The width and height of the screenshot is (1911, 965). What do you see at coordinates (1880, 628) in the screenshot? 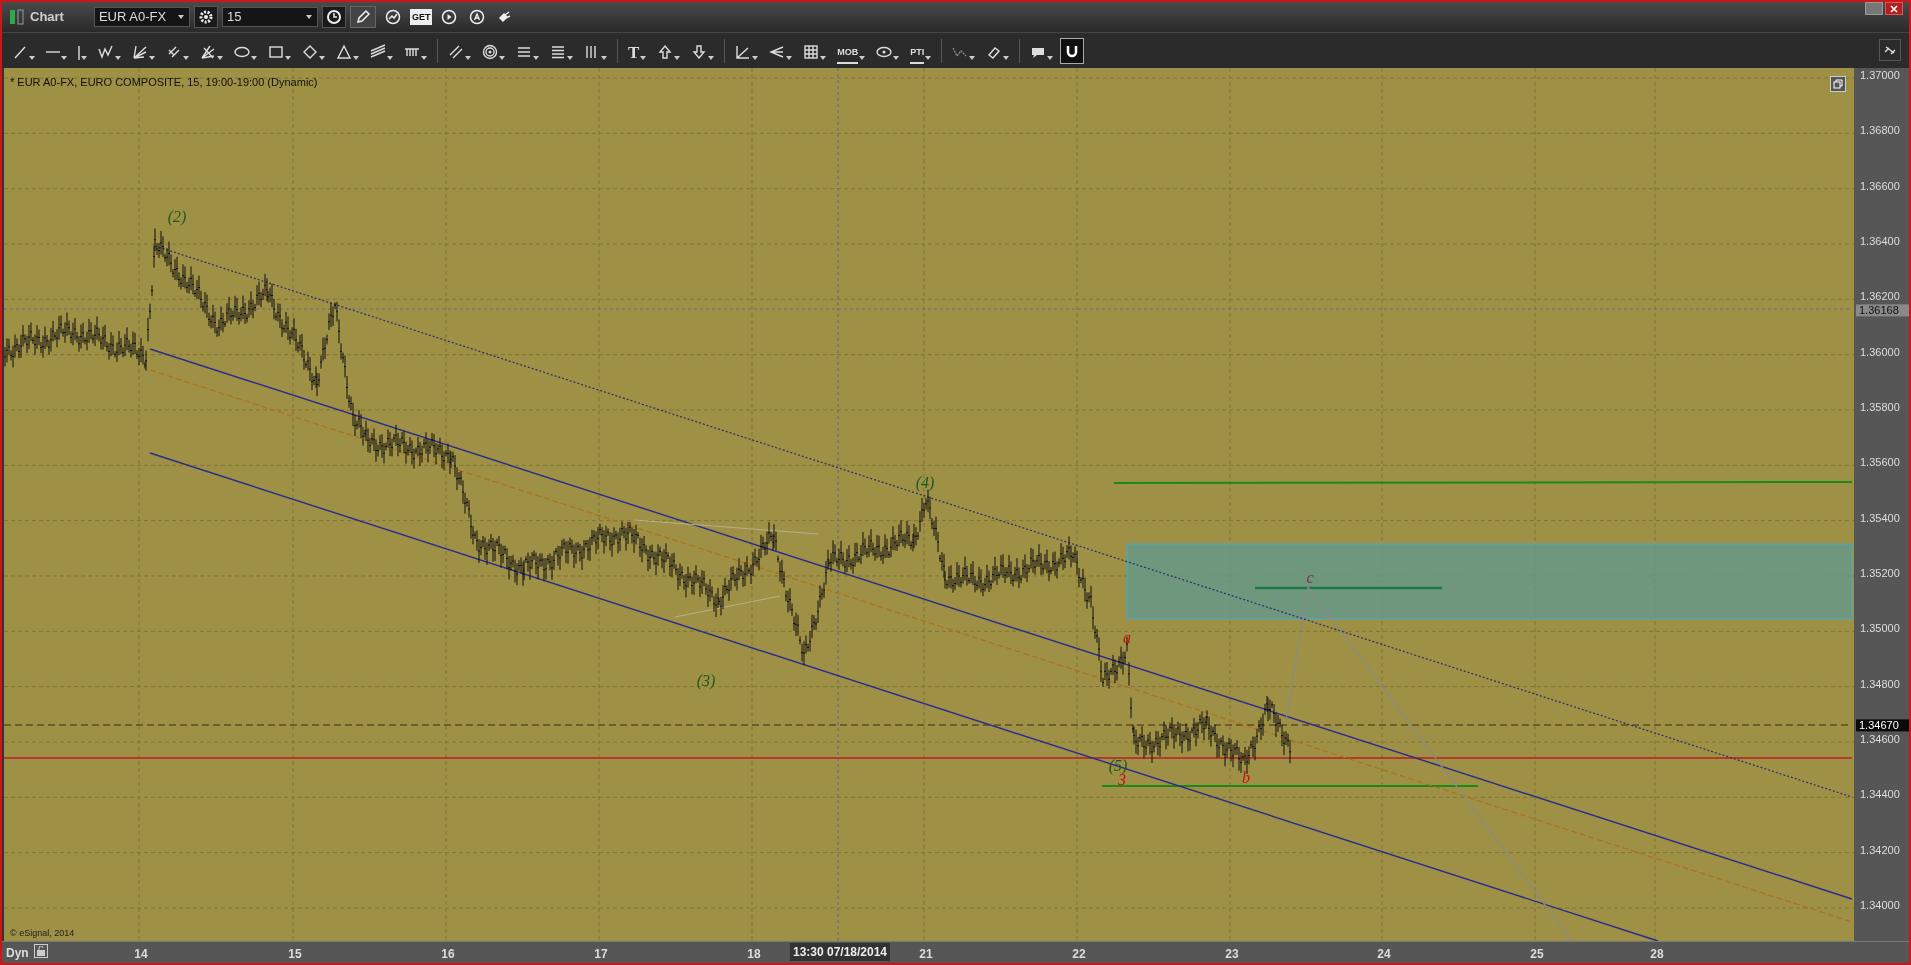
I see `price-label: 1.35000` at bounding box center [1880, 628].